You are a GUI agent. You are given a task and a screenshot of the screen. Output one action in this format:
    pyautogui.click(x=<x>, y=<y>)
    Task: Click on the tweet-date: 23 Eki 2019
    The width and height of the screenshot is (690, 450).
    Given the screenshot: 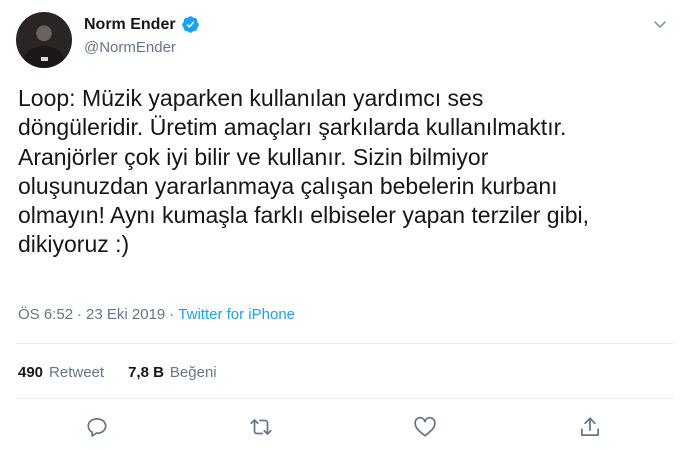 What is the action you would take?
    pyautogui.click(x=125, y=314)
    